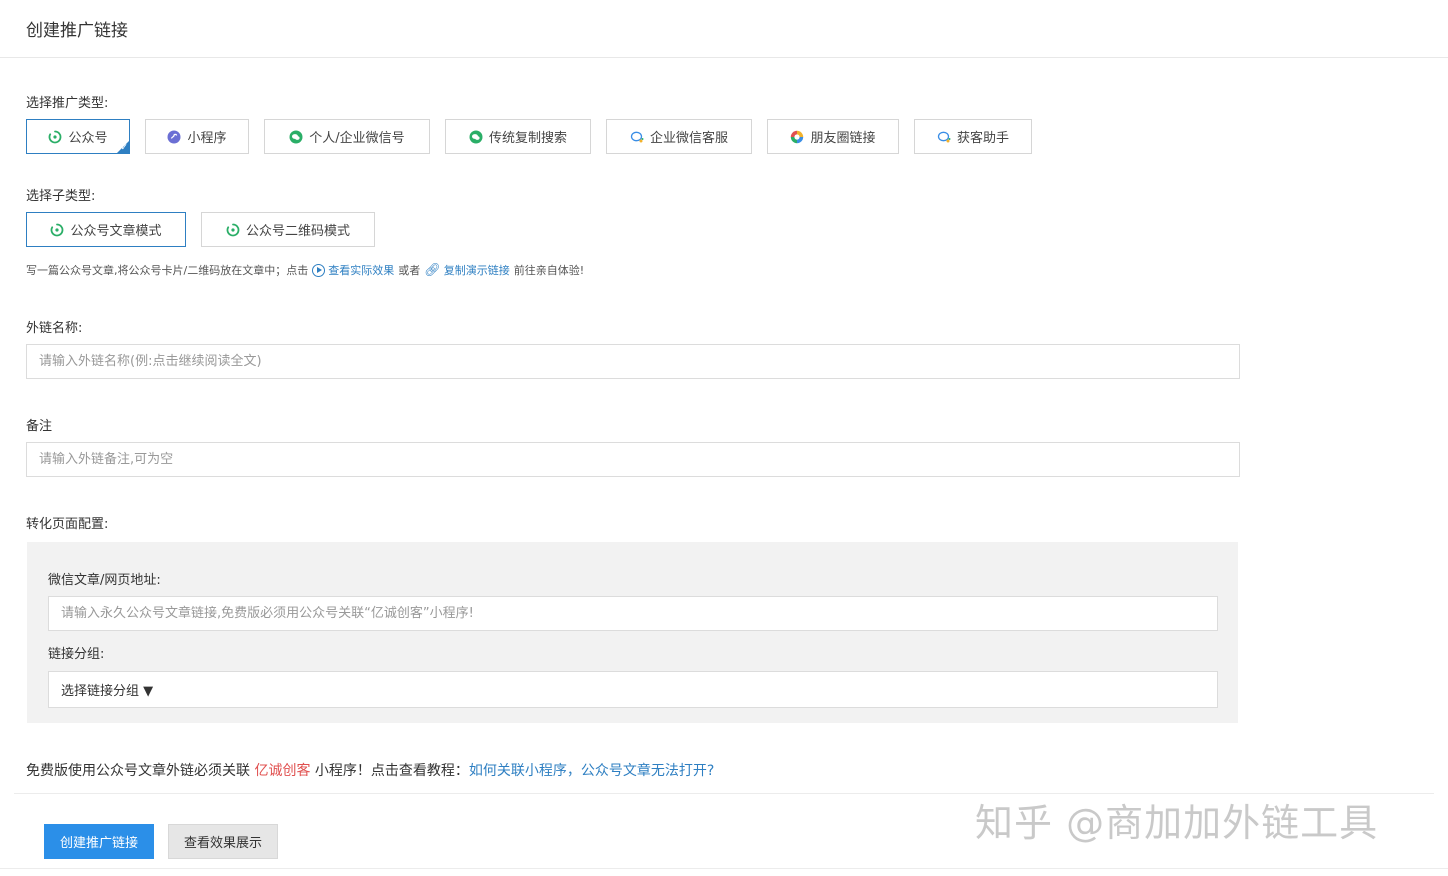 The width and height of the screenshot is (1448, 876). Describe the element at coordinates (476, 270) in the screenshot. I see `copy-demo-link-text: 复制演示链接` at that location.